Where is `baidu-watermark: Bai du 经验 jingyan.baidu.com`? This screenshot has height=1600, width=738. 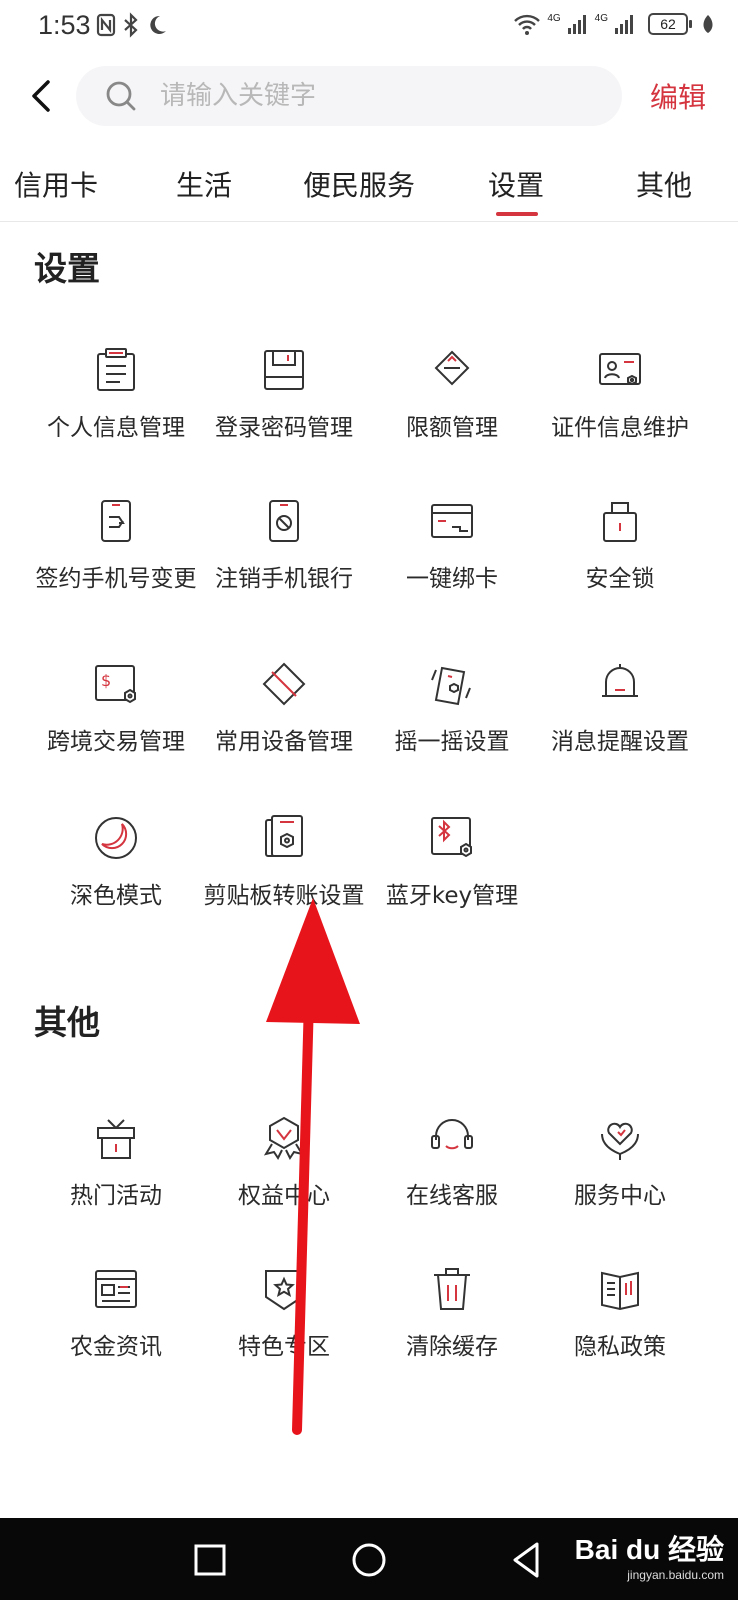
baidu-watermark: Bai du 经验 jingyan.baidu.com is located at coordinates (649, 1555).